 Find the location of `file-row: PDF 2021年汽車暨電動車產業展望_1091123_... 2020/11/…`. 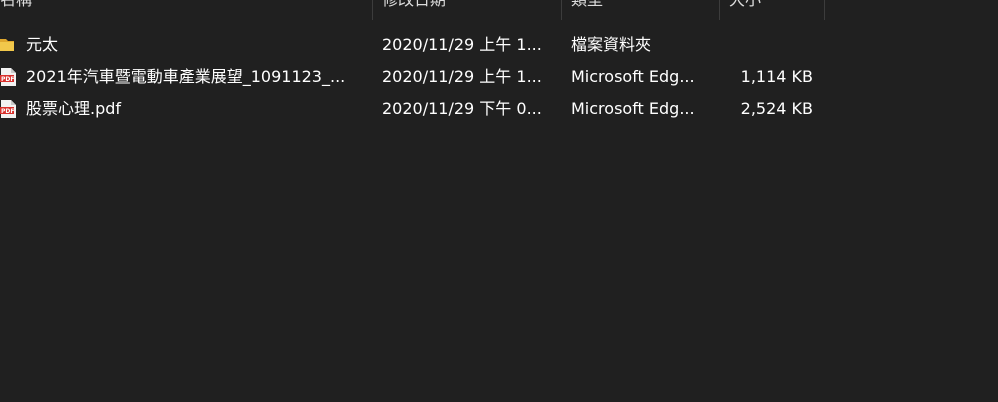

file-row: PDF 2021年汽車暨電動車產業展望_1091123_... 2020/11/… is located at coordinates (412, 77).